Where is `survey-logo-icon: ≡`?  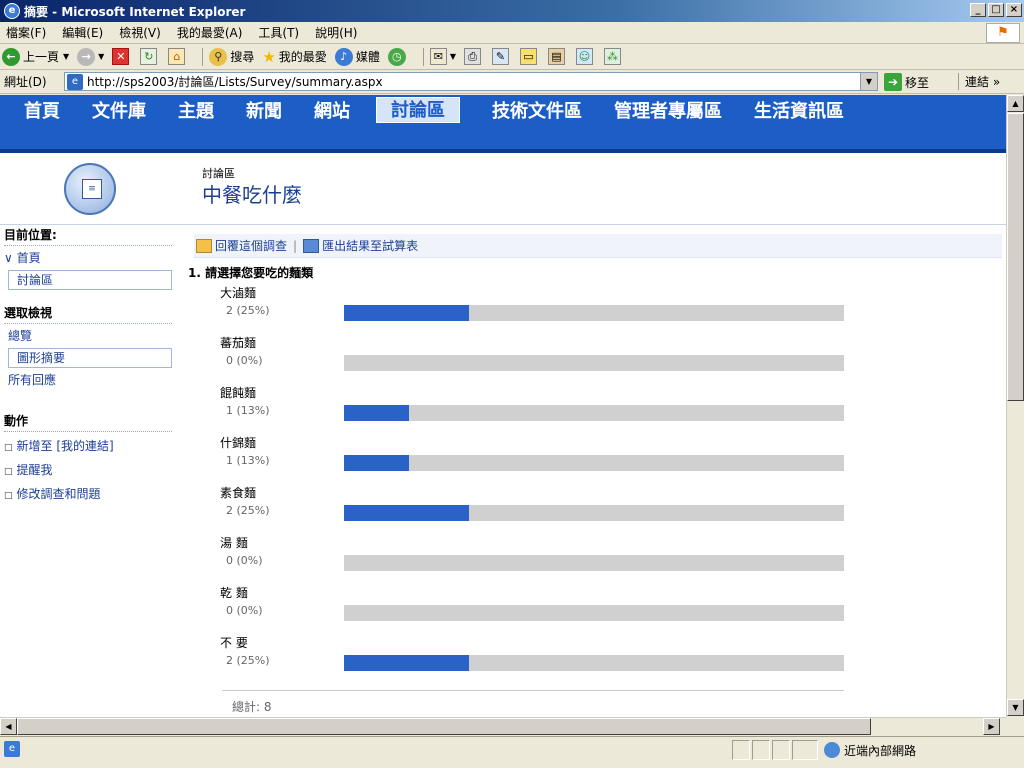
survey-logo-icon: ≡ is located at coordinates (90, 189).